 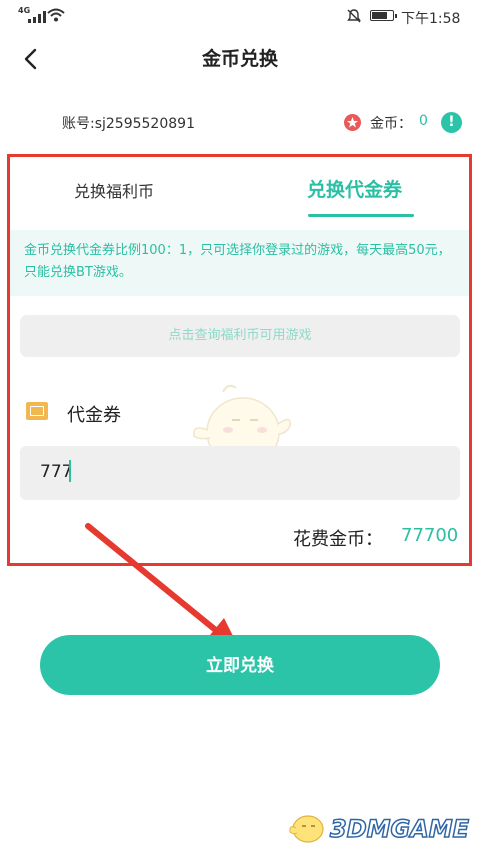 What do you see at coordinates (431, 19) in the screenshot?
I see `clock: 下午1:58` at bounding box center [431, 19].